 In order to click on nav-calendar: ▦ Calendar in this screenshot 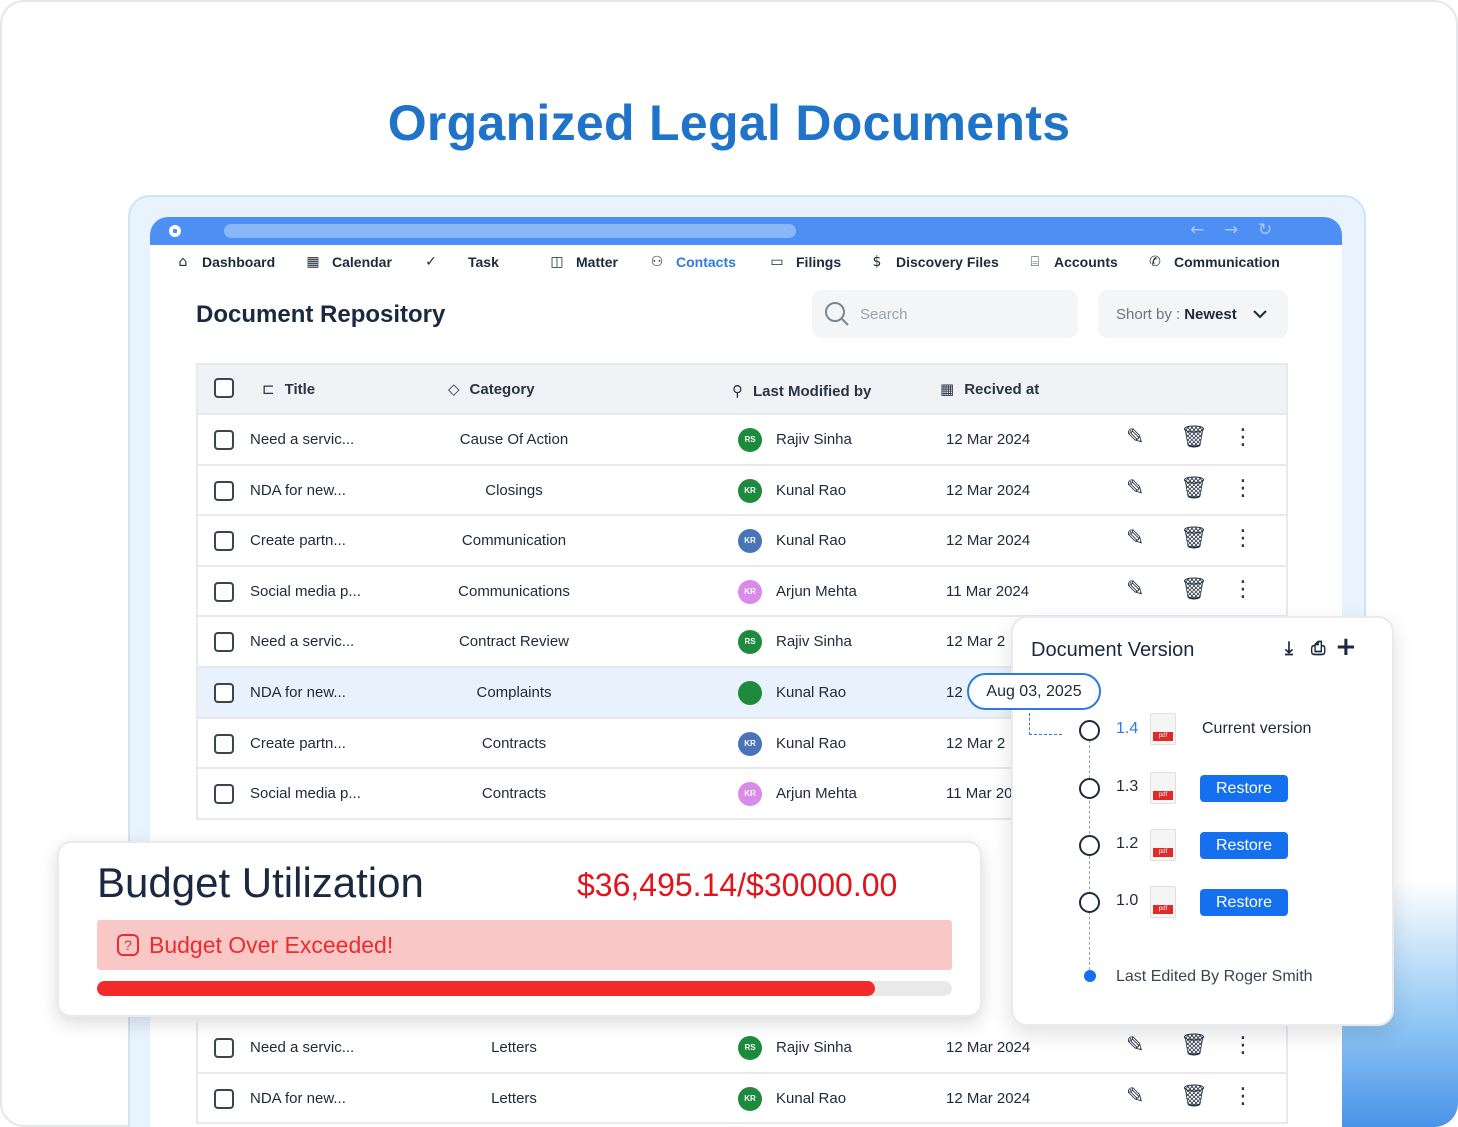, I will do `click(348, 262)`.